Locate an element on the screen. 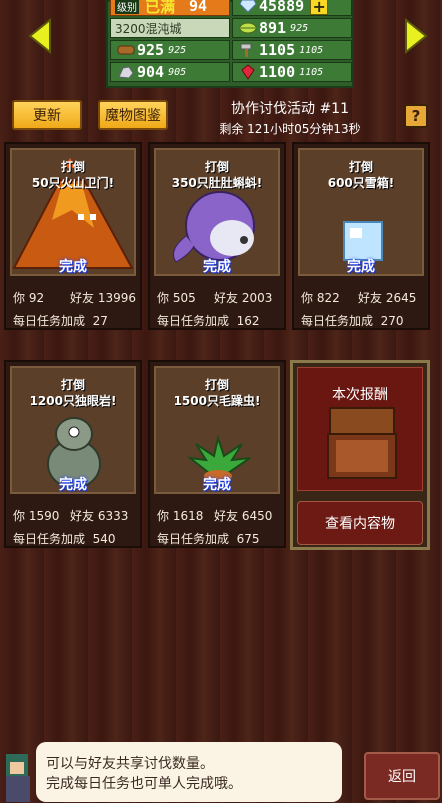  level-label: 级别 is located at coordinates (127, 7).